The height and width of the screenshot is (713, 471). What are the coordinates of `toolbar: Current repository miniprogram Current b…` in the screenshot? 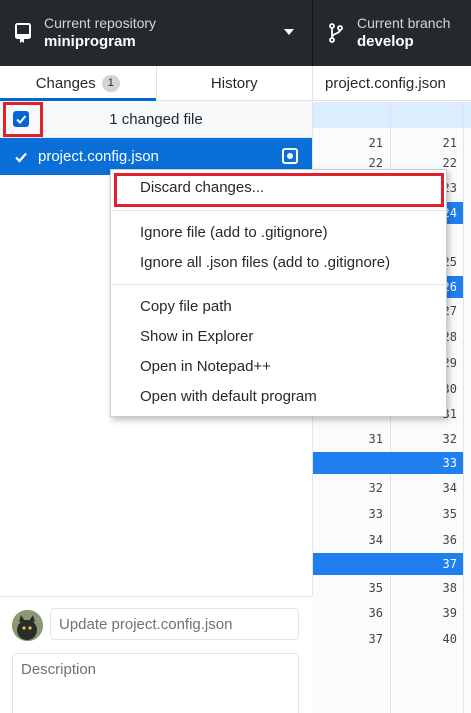 It's located at (235, 33).